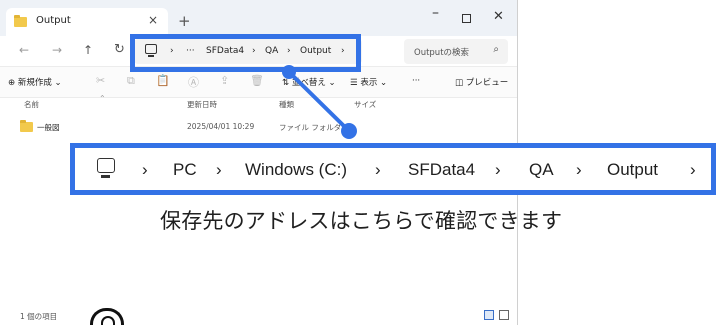 Image resolution: width=716 pixels, height=325 pixels. Describe the element at coordinates (289, 72) in the screenshot. I see `connector-start-dot` at that location.